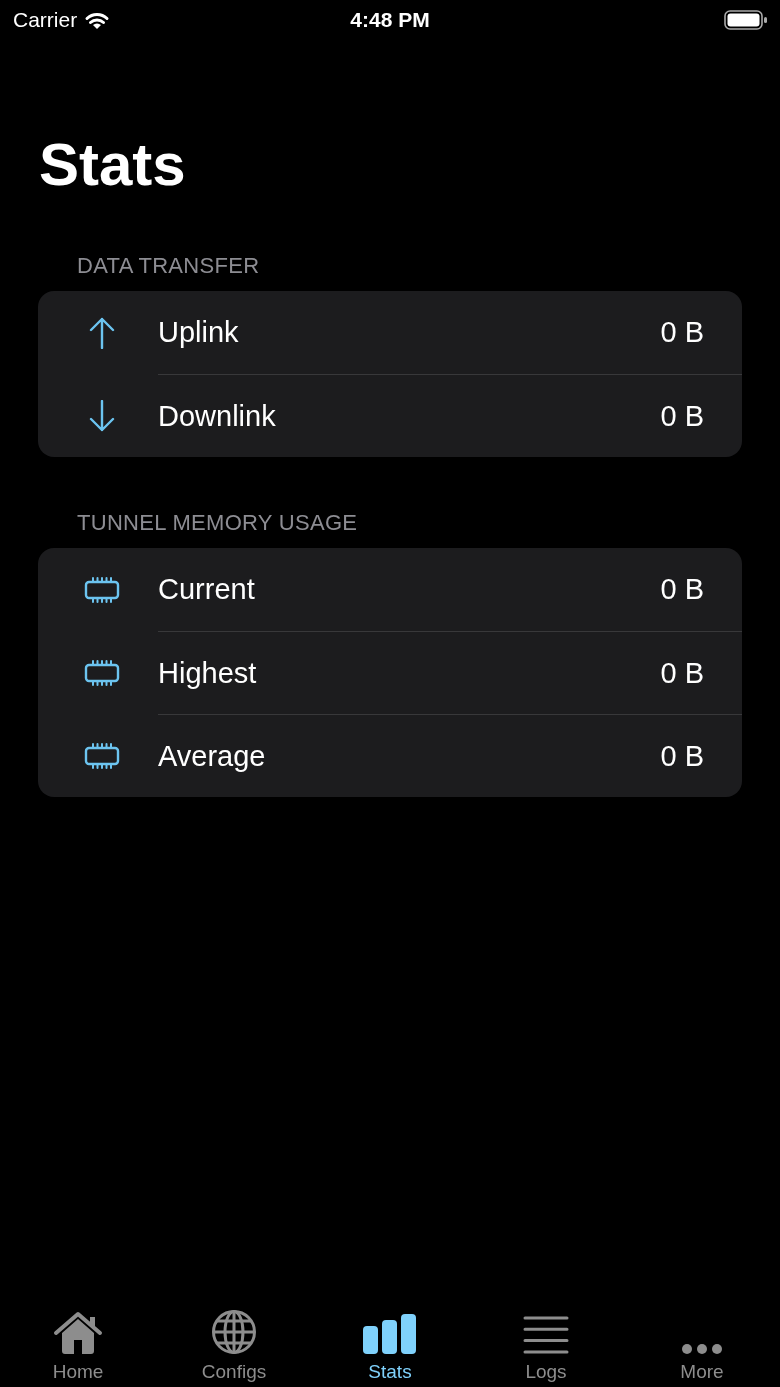  Describe the element at coordinates (45, 20) in the screenshot. I see `carrier-label: Carrier` at that location.